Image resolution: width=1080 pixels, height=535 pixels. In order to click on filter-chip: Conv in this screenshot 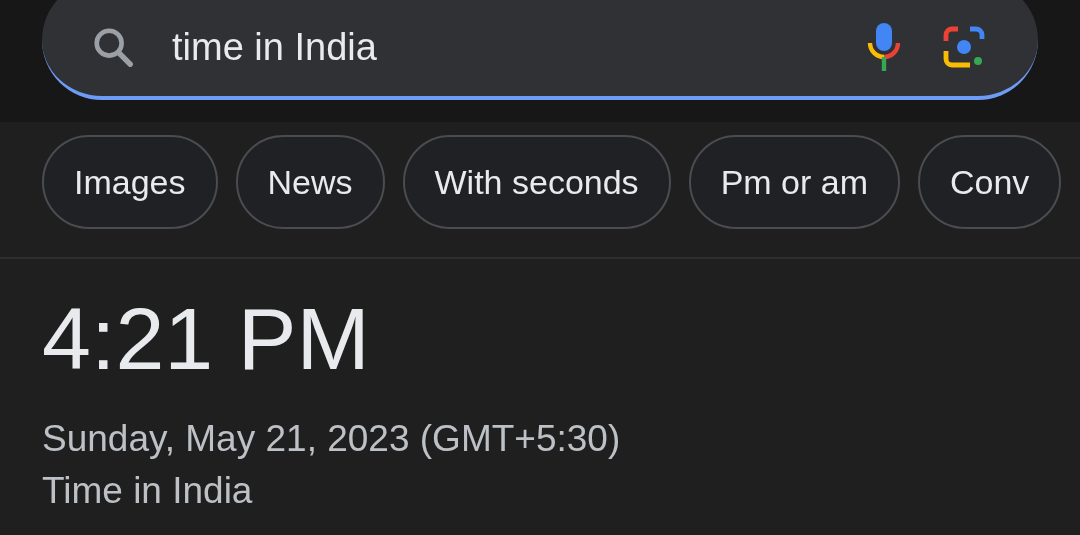, I will do `click(990, 182)`.